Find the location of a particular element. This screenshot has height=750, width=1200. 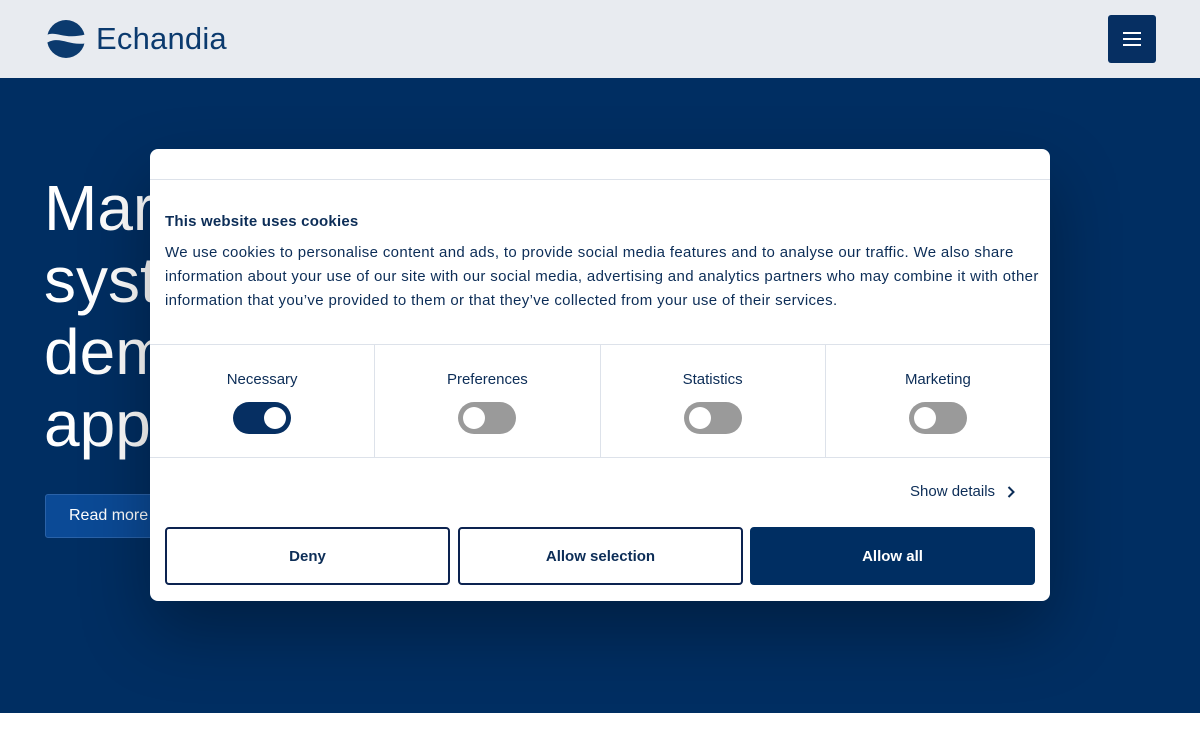

brand-name: Echandia is located at coordinates (161, 38).